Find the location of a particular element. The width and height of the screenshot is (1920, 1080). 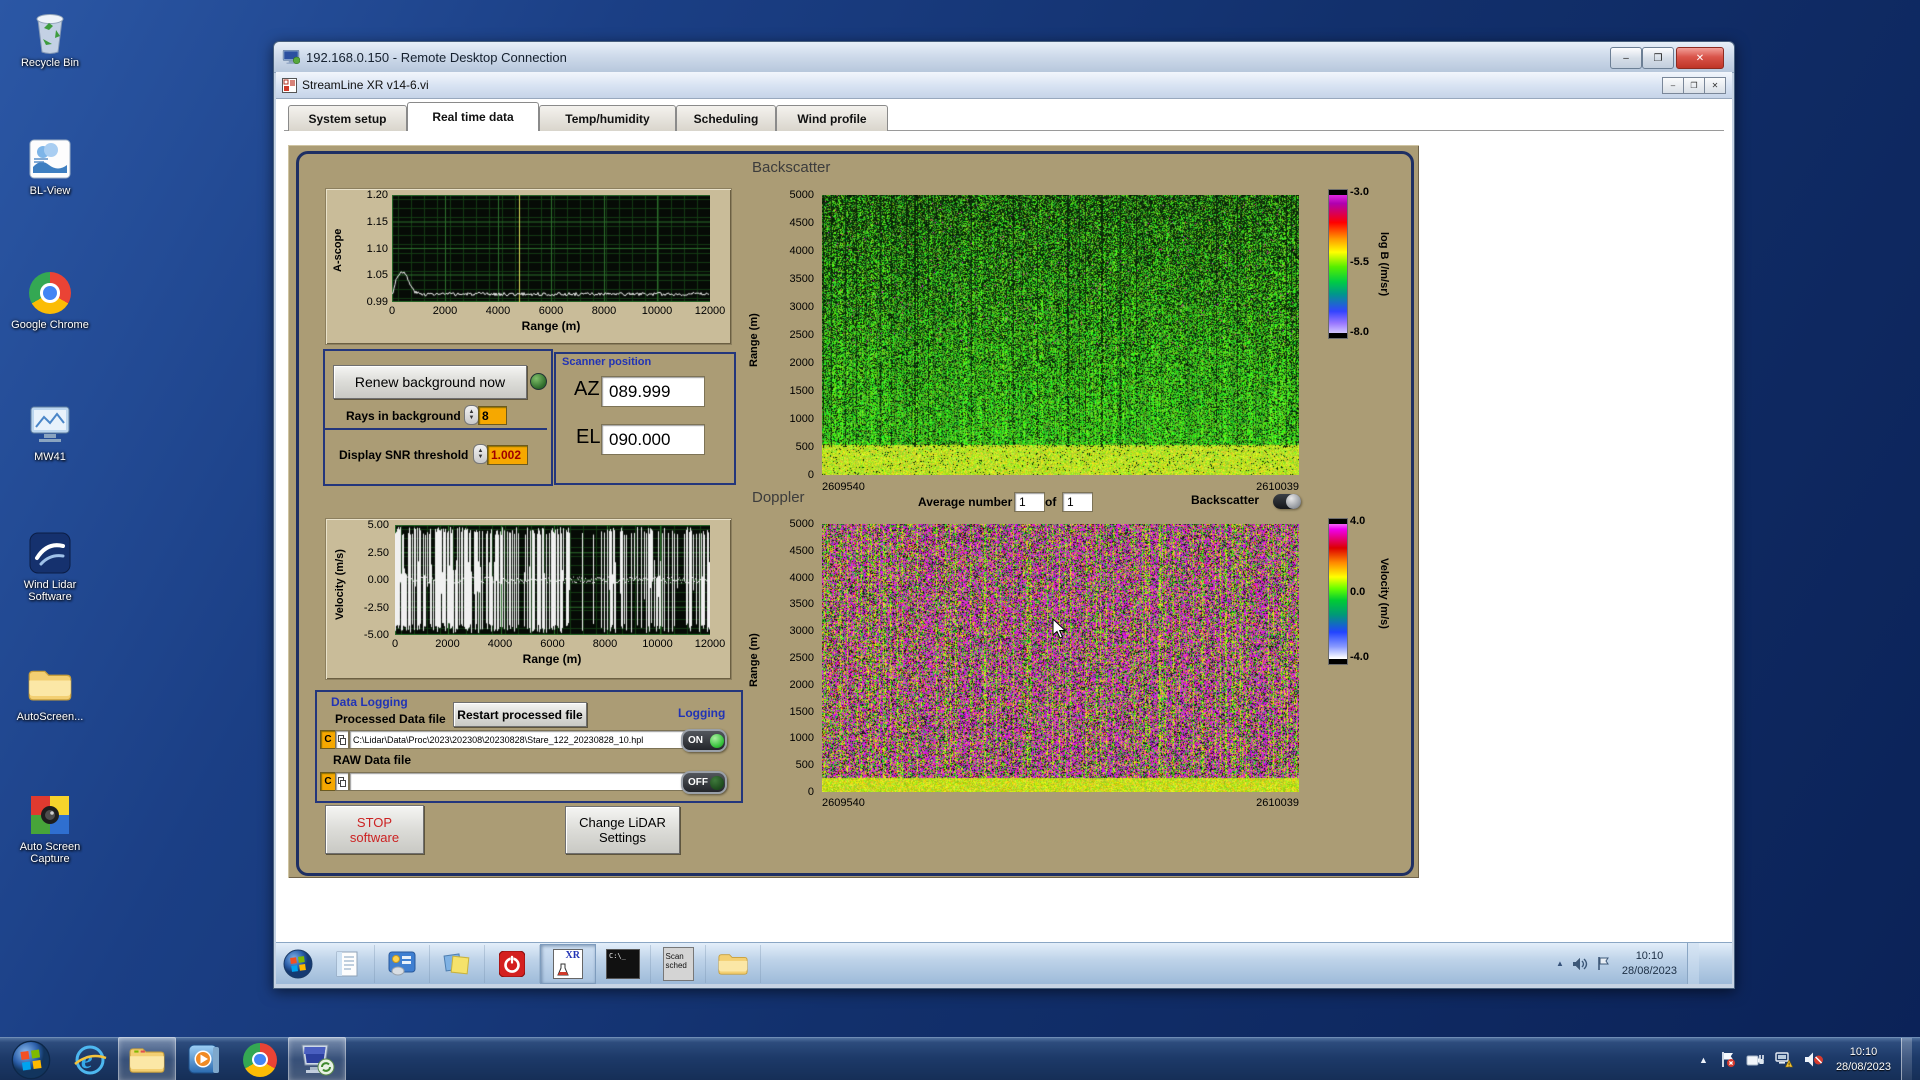

tick-label: 6000 is located at coordinates (552, 644).